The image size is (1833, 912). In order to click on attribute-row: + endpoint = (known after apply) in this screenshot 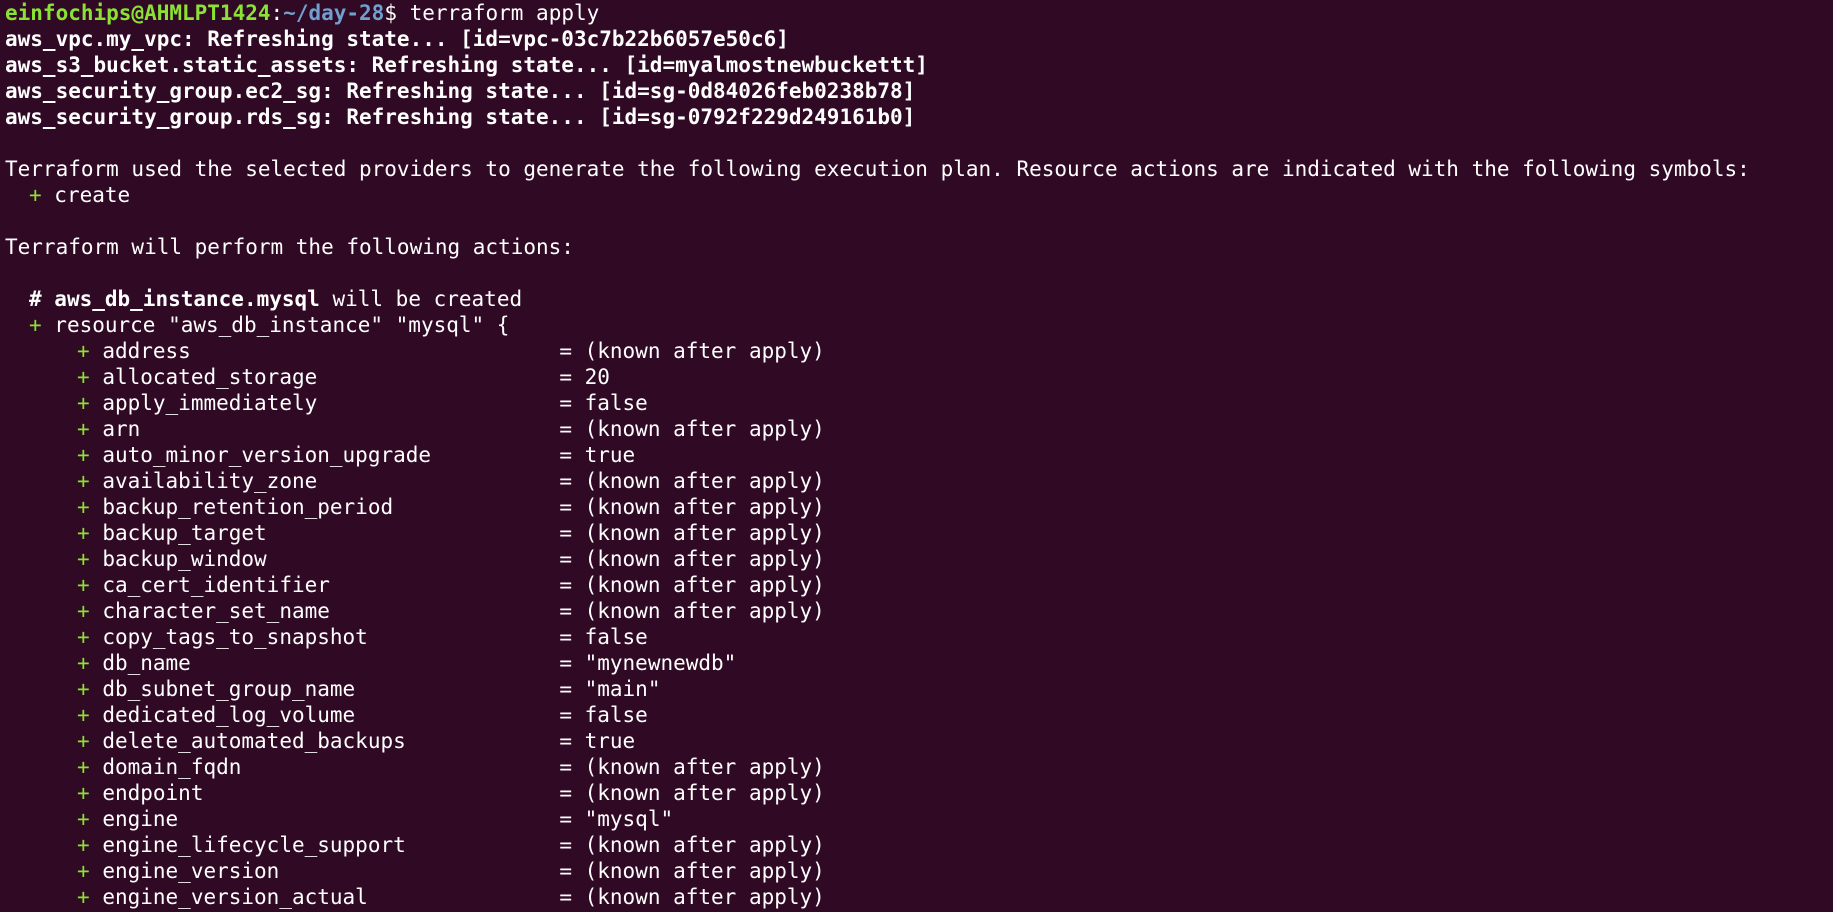, I will do `click(916, 793)`.